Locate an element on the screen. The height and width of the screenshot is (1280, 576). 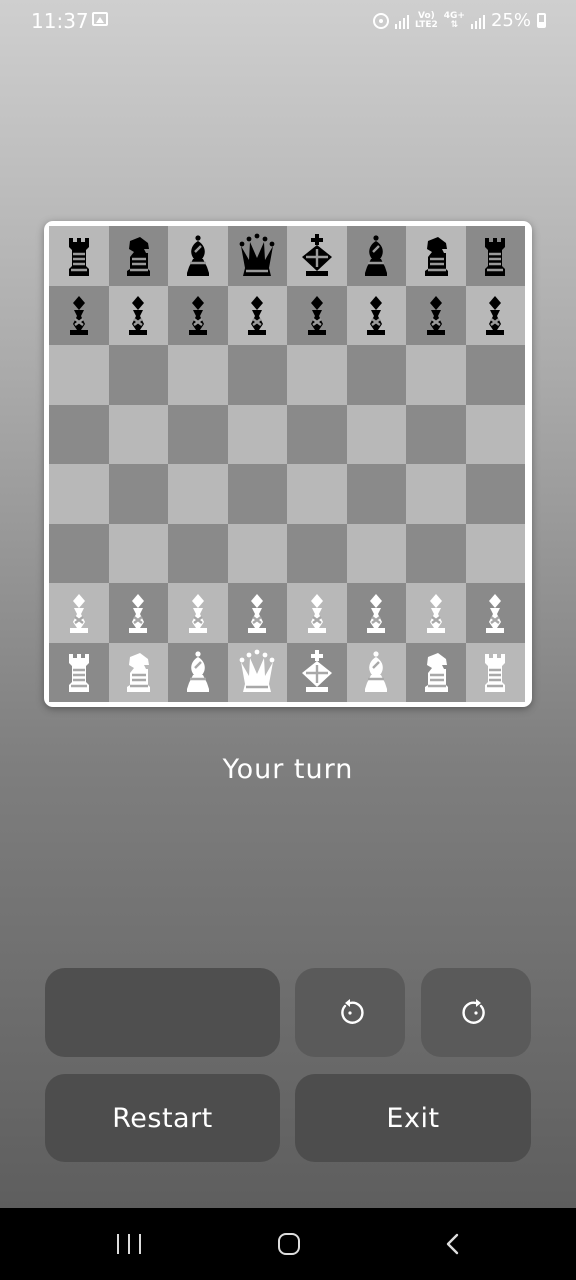
back-icon is located at coordinates (452, 1244).